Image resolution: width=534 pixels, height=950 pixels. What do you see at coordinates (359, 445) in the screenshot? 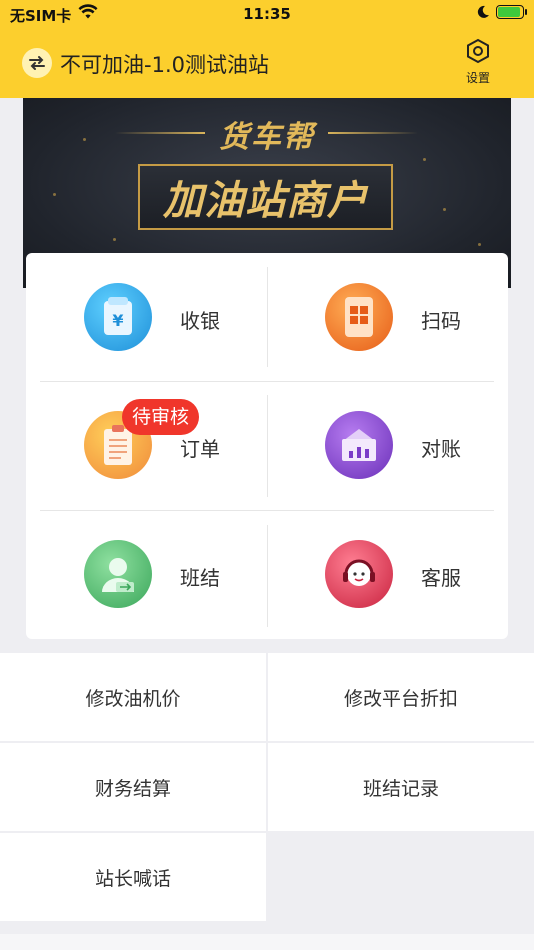
I see `reconcile-icon` at bounding box center [359, 445].